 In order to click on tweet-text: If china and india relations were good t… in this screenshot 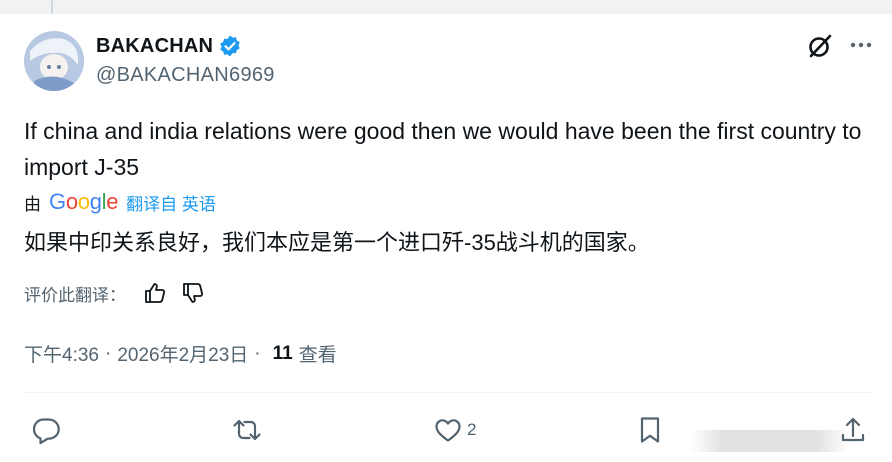, I will do `click(443, 149)`.